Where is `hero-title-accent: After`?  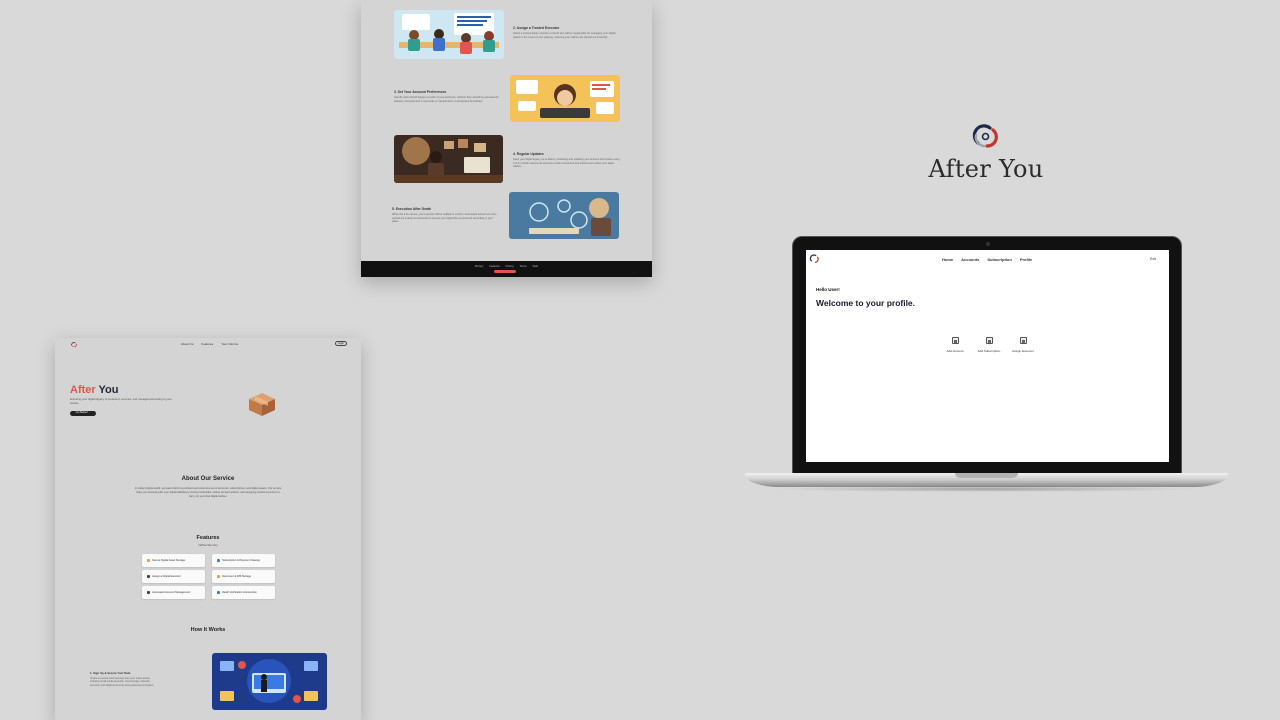 hero-title-accent: After is located at coordinates (83, 390).